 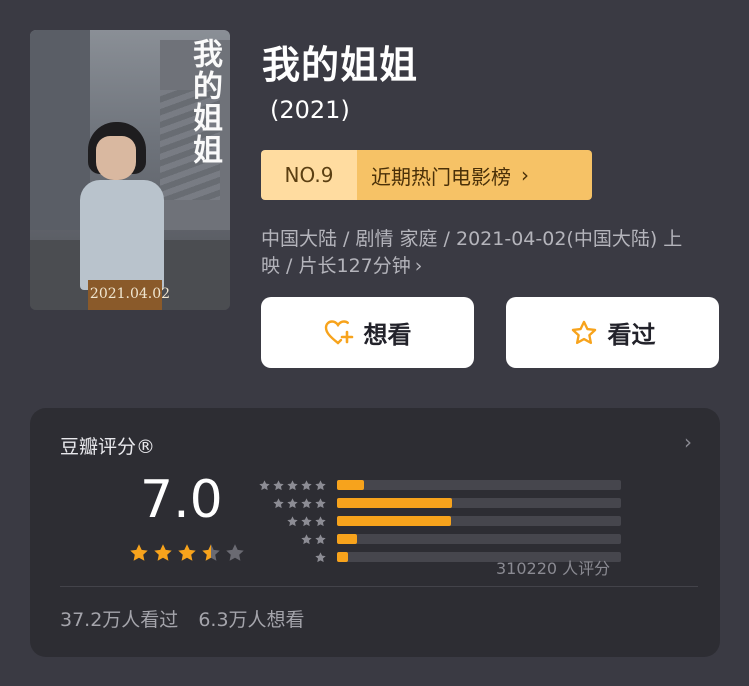 What do you see at coordinates (631, 335) in the screenshot?
I see `watched-label: 看过` at bounding box center [631, 335].